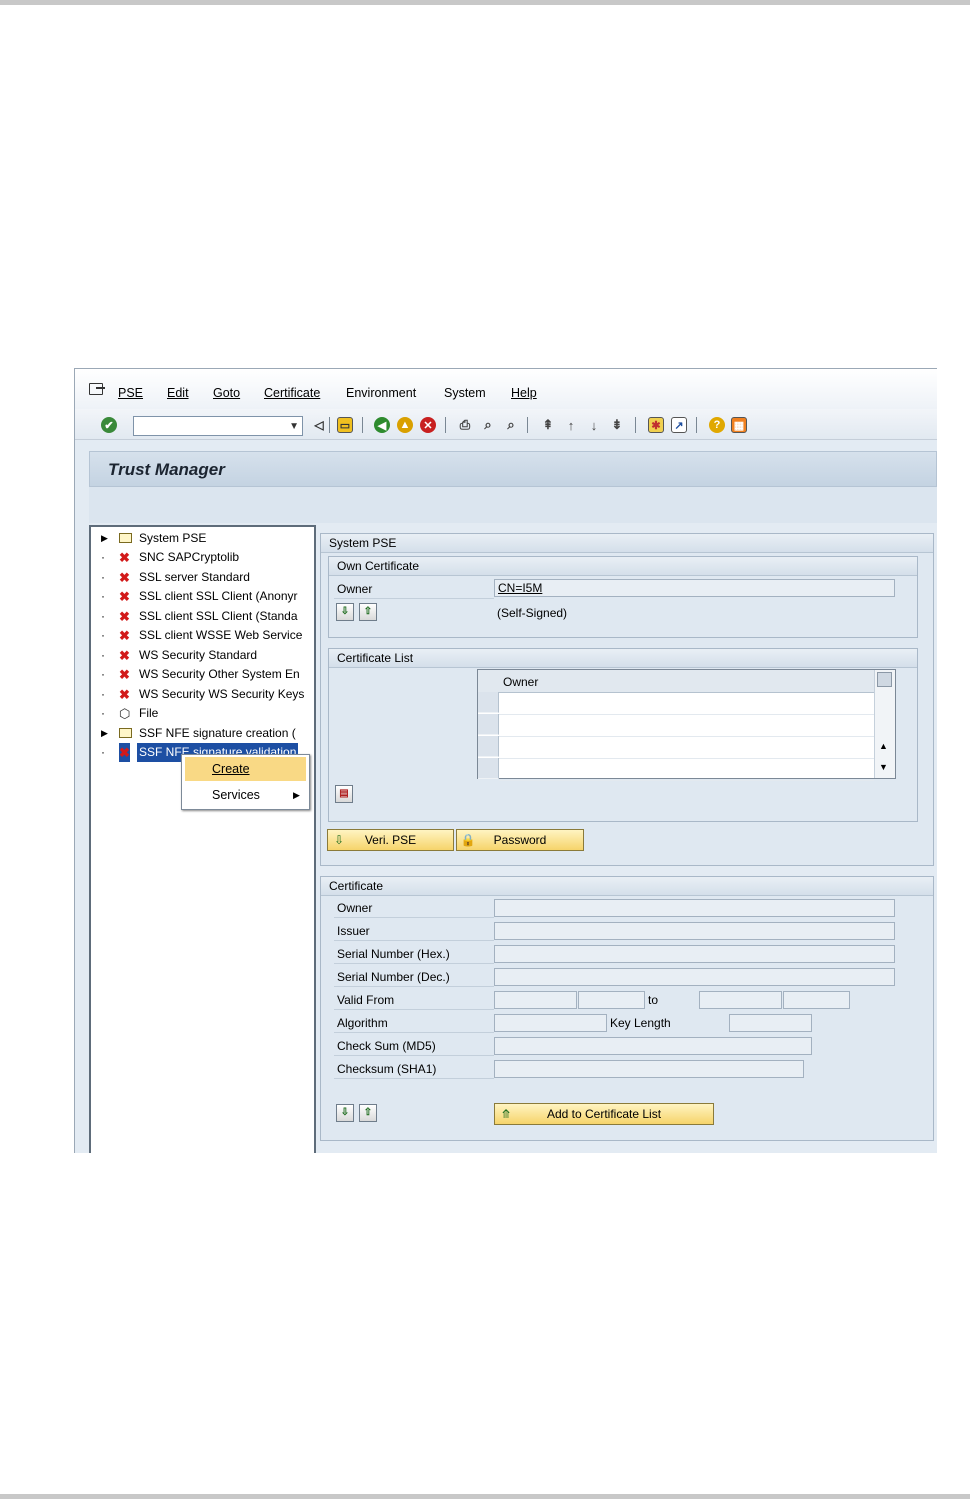 This screenshot has width=970, height=1499. Describe the element at coordinates (679, 425) in the screenshot. I see `create-shortcut-icon: ↗` at that location.